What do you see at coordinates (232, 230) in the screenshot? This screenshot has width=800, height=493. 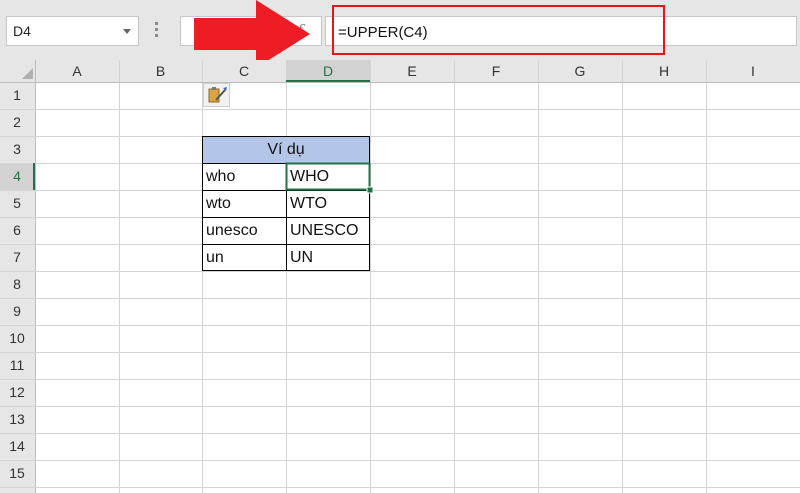 I see `cell-c6: unesco` at bounding box center [232, 230].